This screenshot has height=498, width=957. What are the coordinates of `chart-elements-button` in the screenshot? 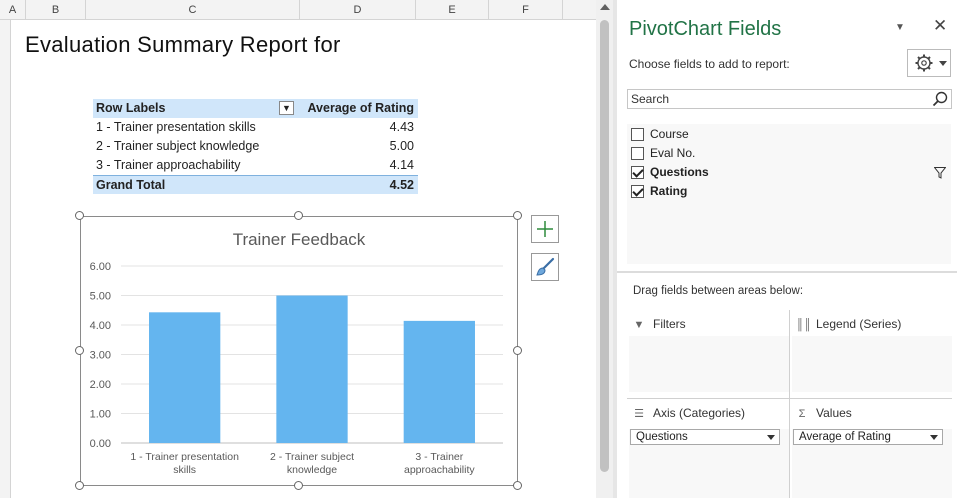 It's located at (545, 229).